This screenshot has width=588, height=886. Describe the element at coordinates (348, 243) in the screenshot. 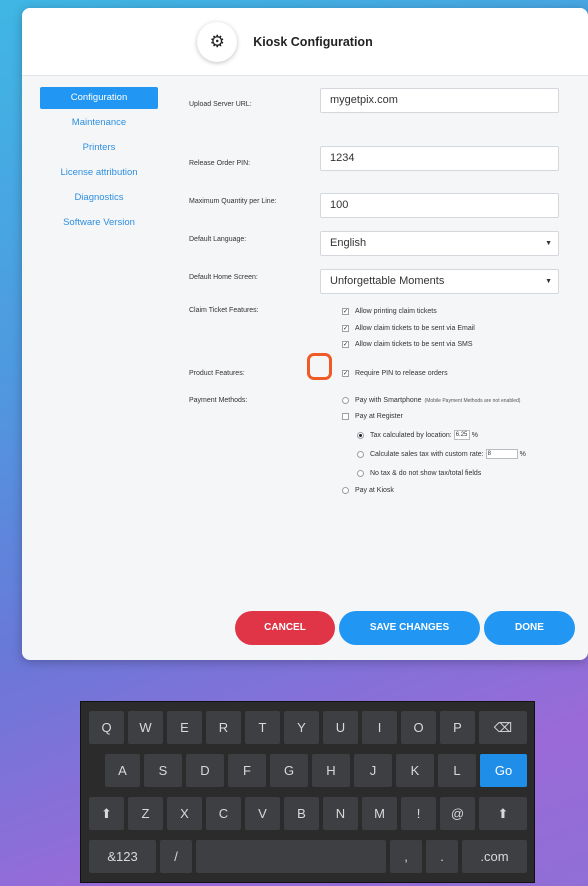

I see `language-value: English` at that location.